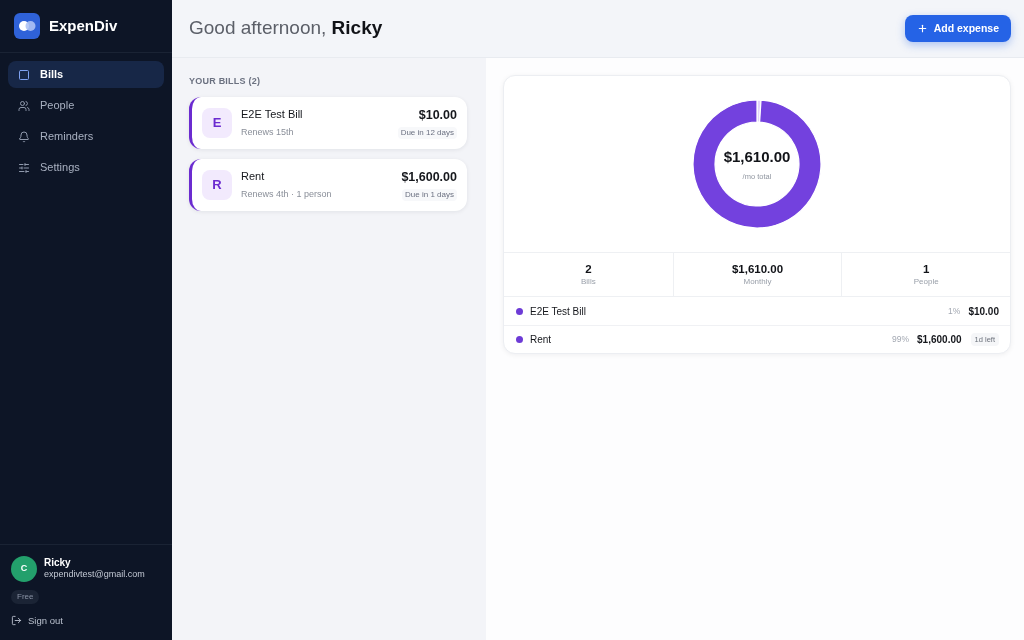 The image size is (1024, 640). What do you see at coordinates (86, 136) in the screenshot?
I see `nav-item: Reminders` at bounding box center [86, 136].